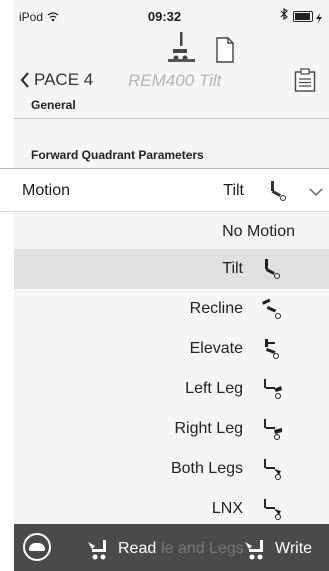  What do you see at coordinates (272, 351) in the screenshot?
I see `elevate-icon` at bounding box center [272, 351].